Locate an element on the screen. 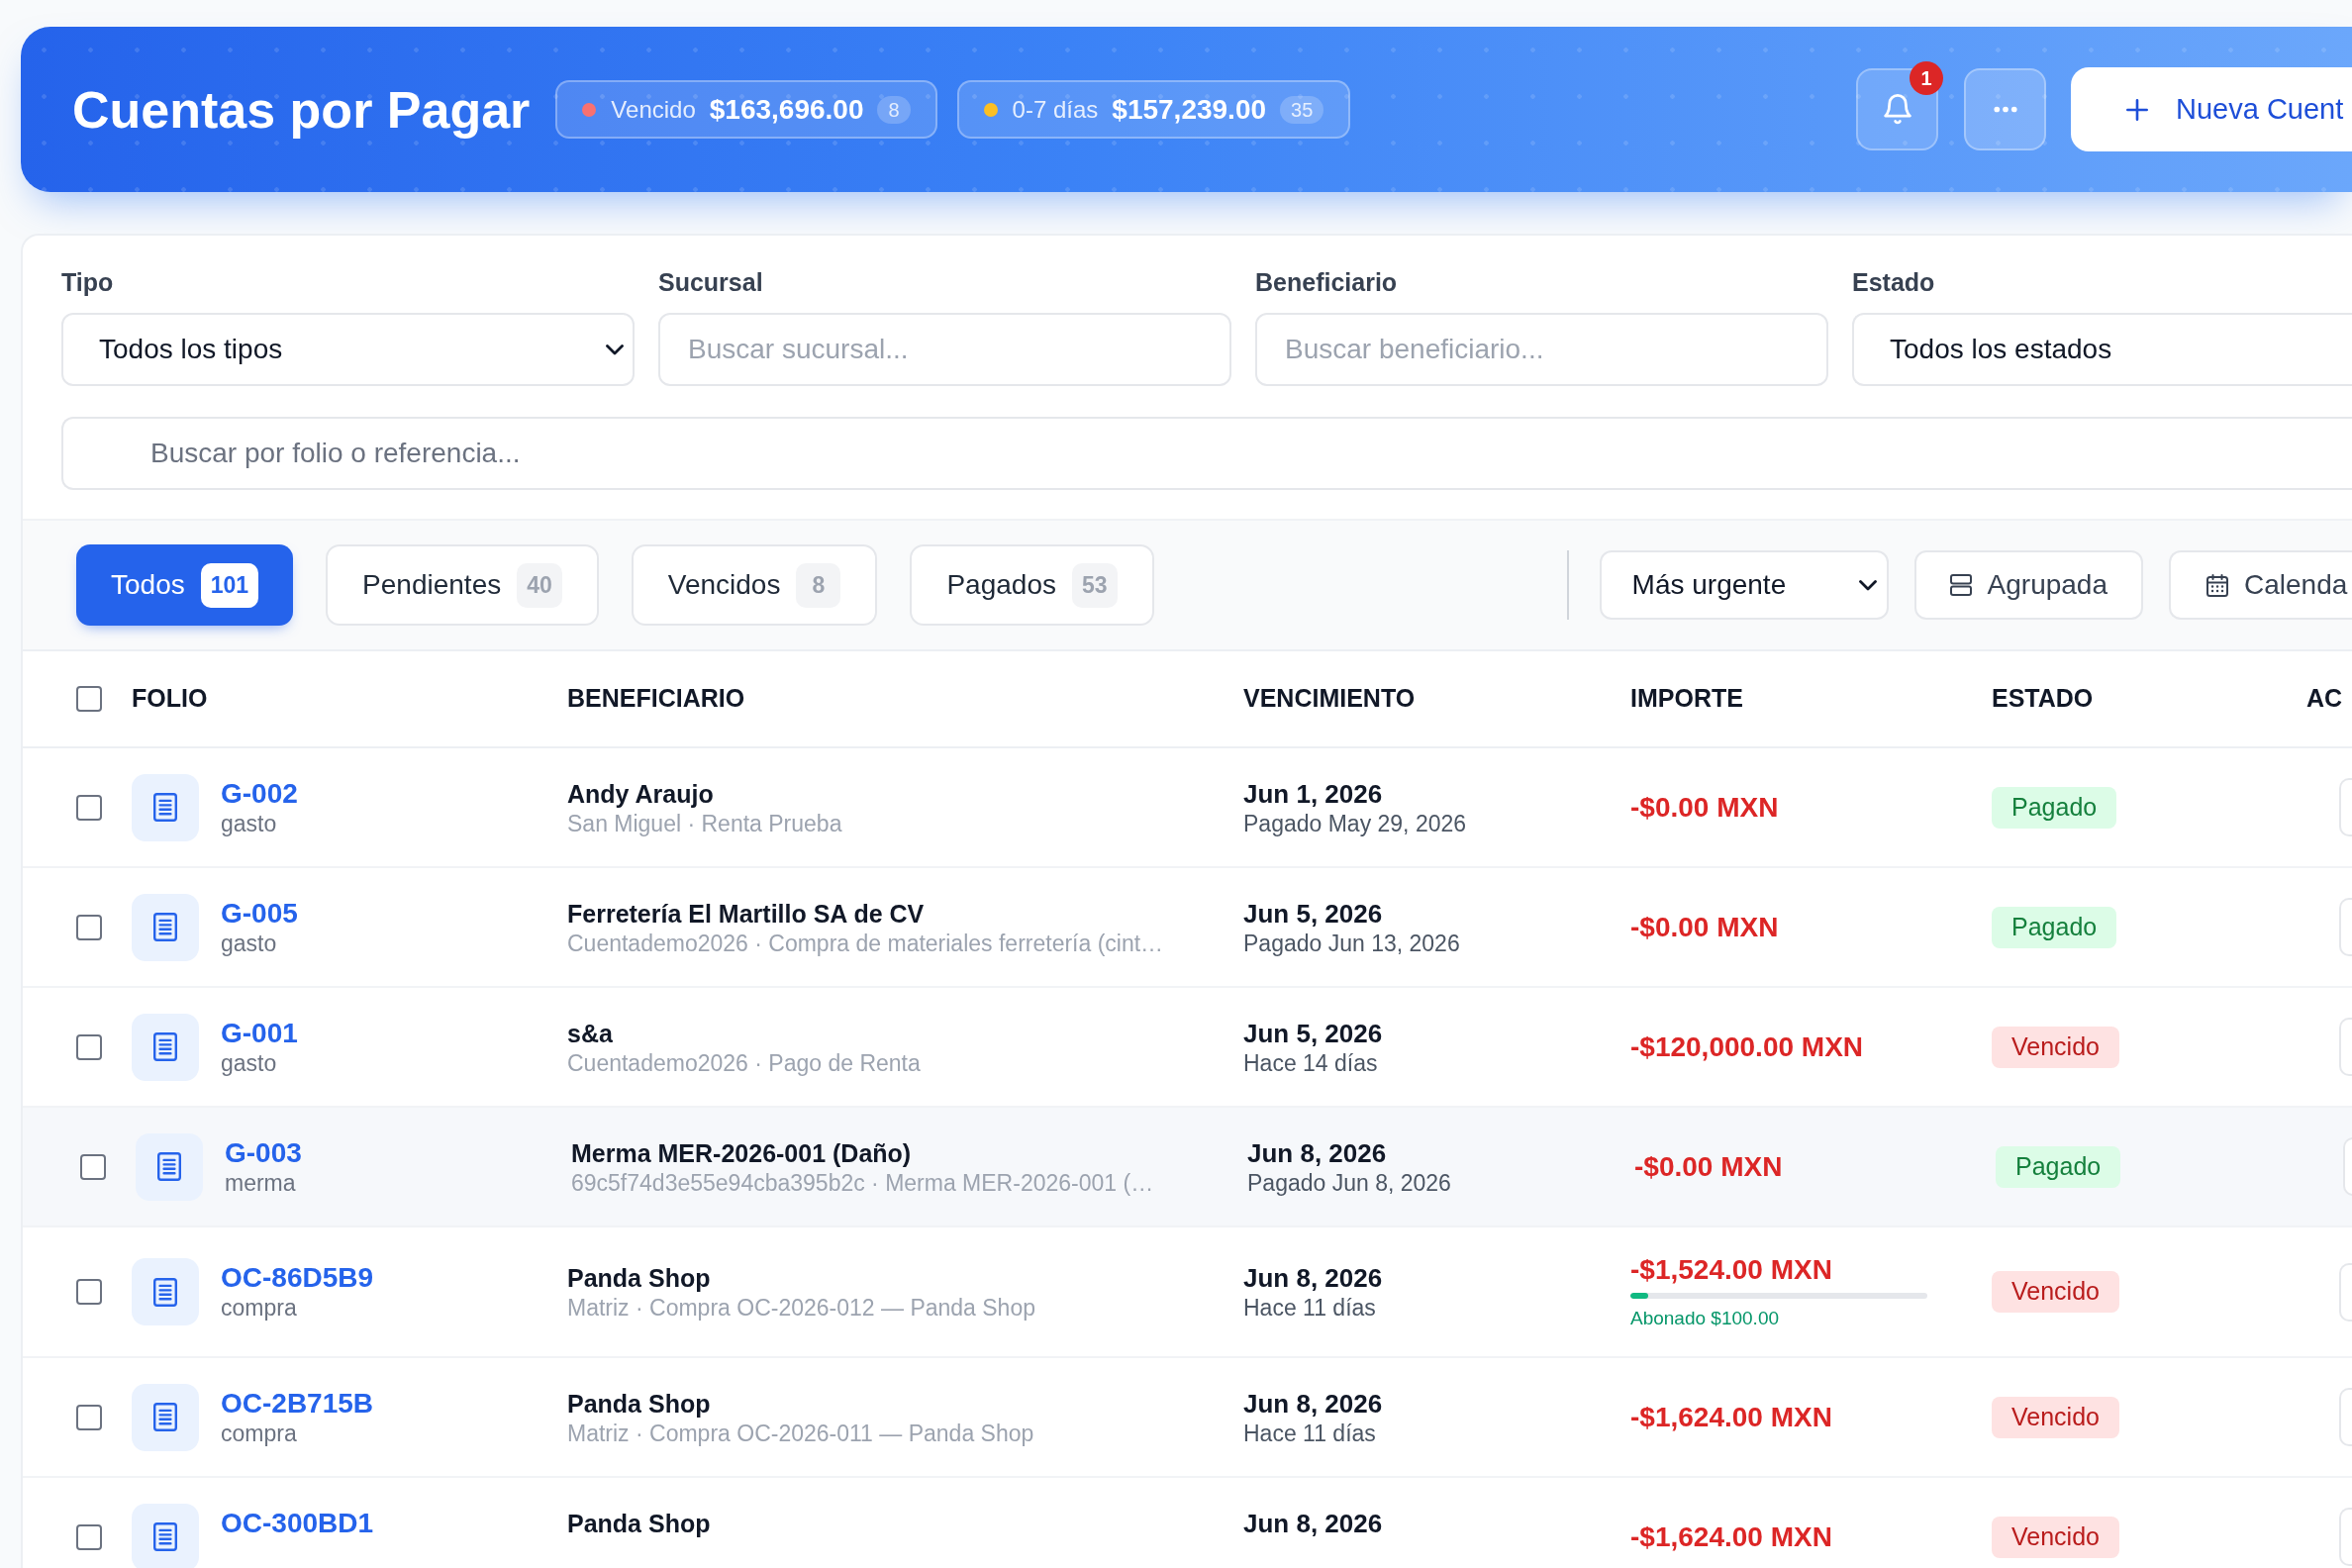 The height and width of the screenshot is (1568, 2352). count-badge: 101 is located at coordinates (229, 585).